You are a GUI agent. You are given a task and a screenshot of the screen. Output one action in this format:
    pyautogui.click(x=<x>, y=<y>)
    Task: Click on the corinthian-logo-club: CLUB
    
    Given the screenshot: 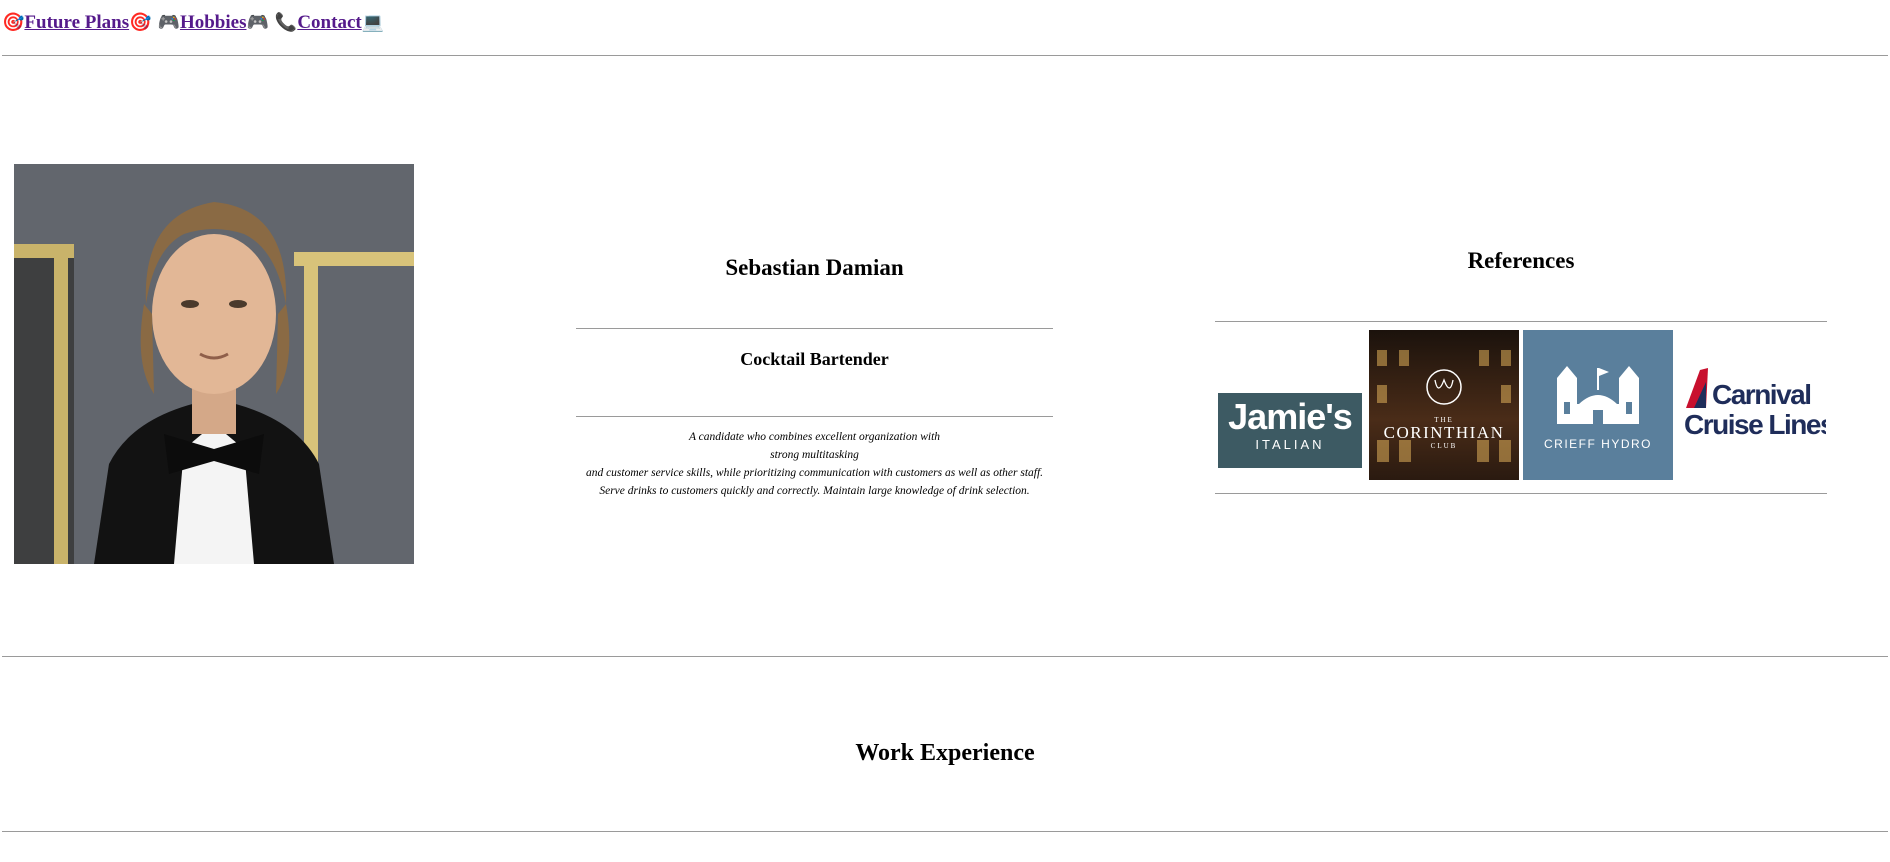 What is the action you would take?
    pyautogui.click(x=1444, y=446)
    